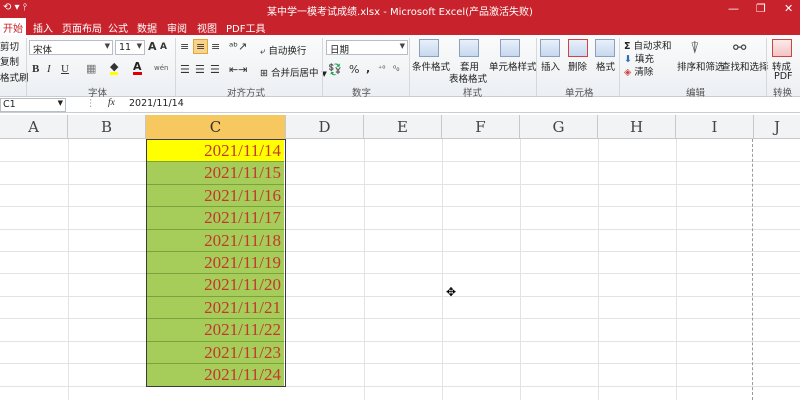 This screenshot has width=800, height=400. What do you see at coordinates (156, 103) in the screenshot?
I see `formula-input: 2021/11/14` at bounding box center [156, 103].